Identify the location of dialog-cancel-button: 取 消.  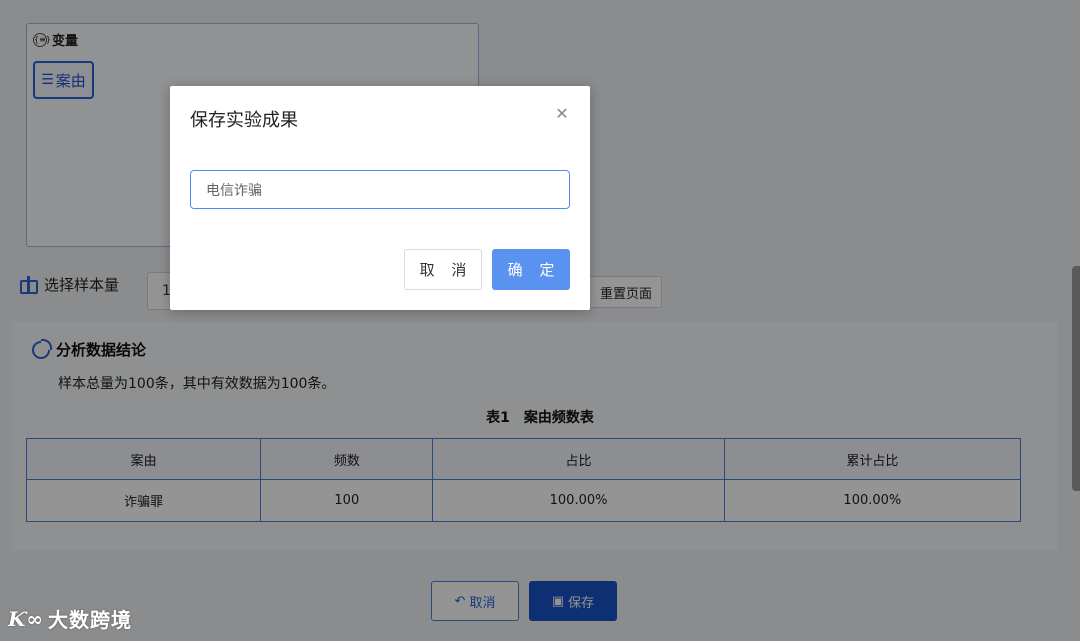
(443, 269).